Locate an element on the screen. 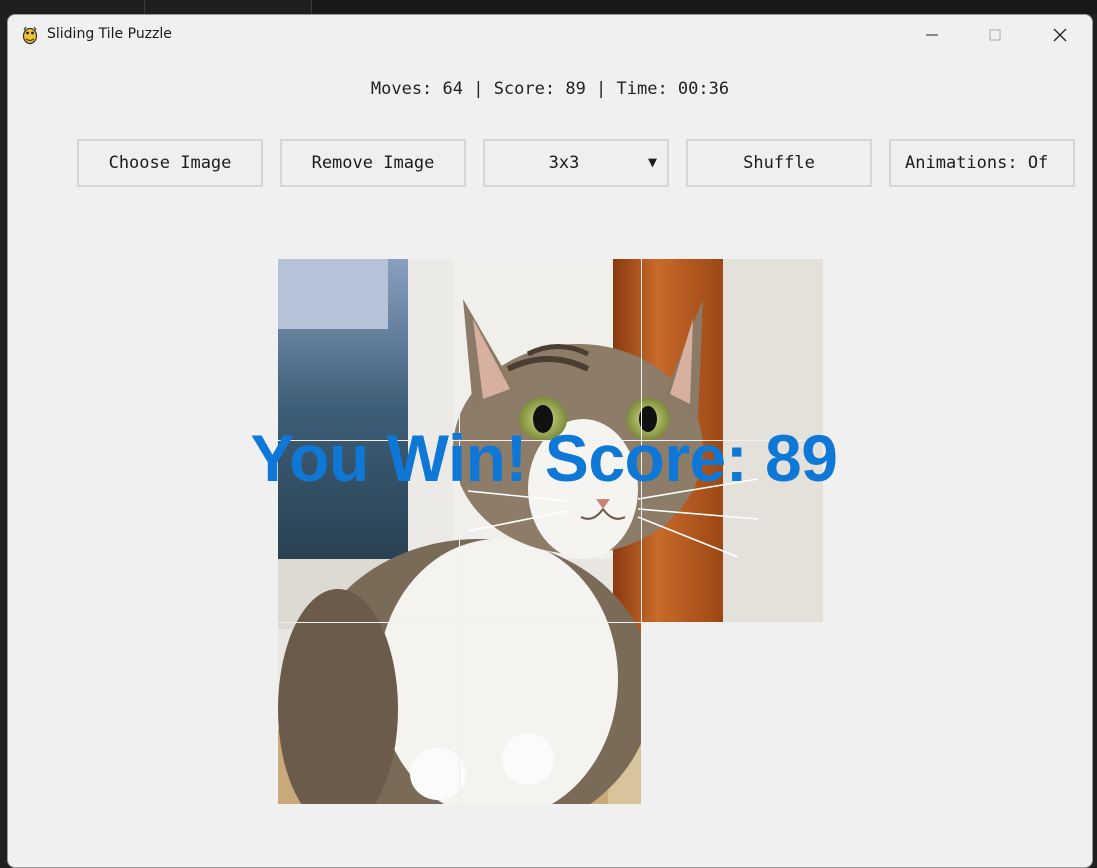  close-icon is located at coordinates (1060, 35).